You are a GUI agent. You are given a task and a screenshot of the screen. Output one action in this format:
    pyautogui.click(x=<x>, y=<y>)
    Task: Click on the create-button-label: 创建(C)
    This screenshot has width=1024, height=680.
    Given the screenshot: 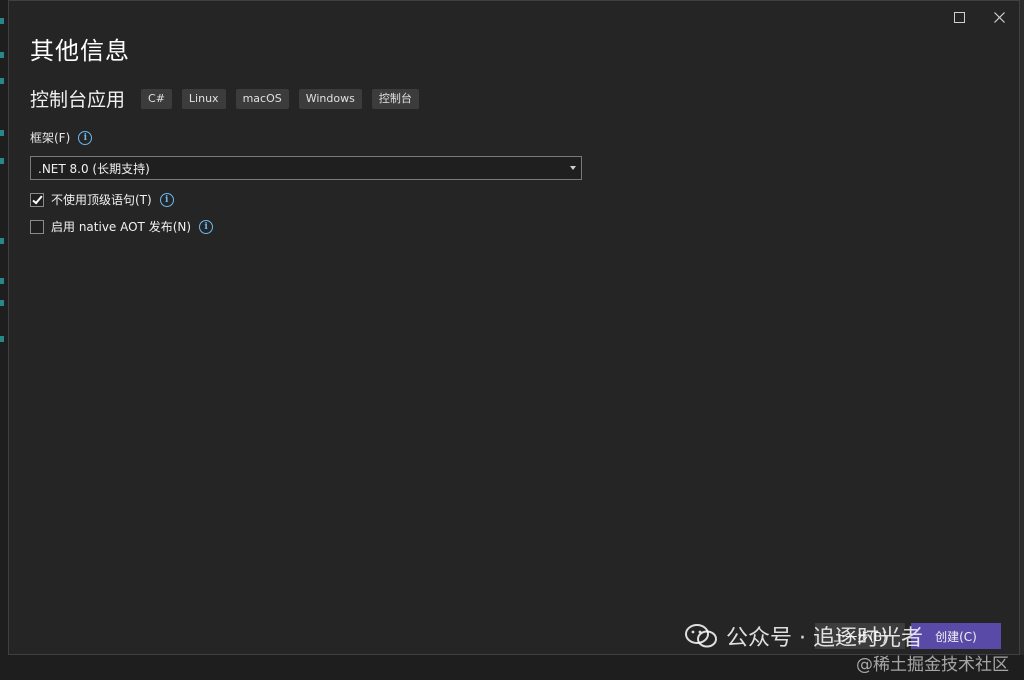 What is the action you would take?
    pyautogui.click(x=956, y=636)
    